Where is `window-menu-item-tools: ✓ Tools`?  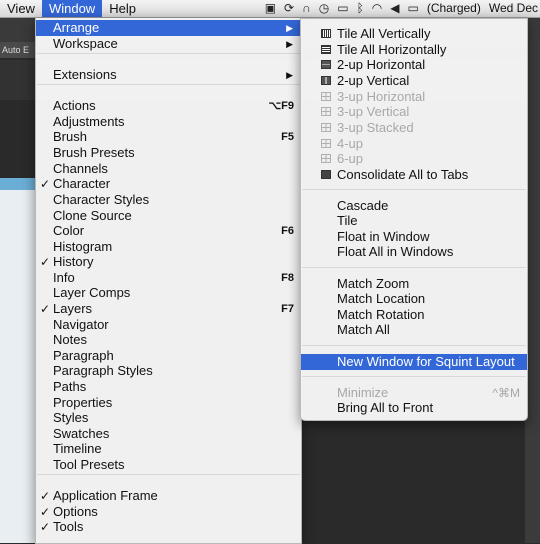 window-menu-item-tools: ✓ Tools is located at coordinates (168, 527).